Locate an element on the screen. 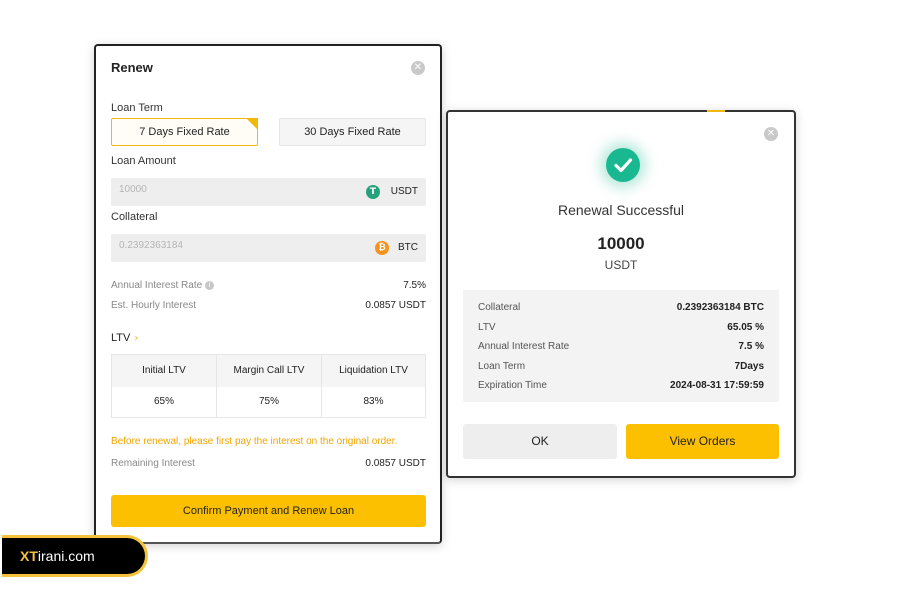  collateral-input is located at coordinates (229, 245).